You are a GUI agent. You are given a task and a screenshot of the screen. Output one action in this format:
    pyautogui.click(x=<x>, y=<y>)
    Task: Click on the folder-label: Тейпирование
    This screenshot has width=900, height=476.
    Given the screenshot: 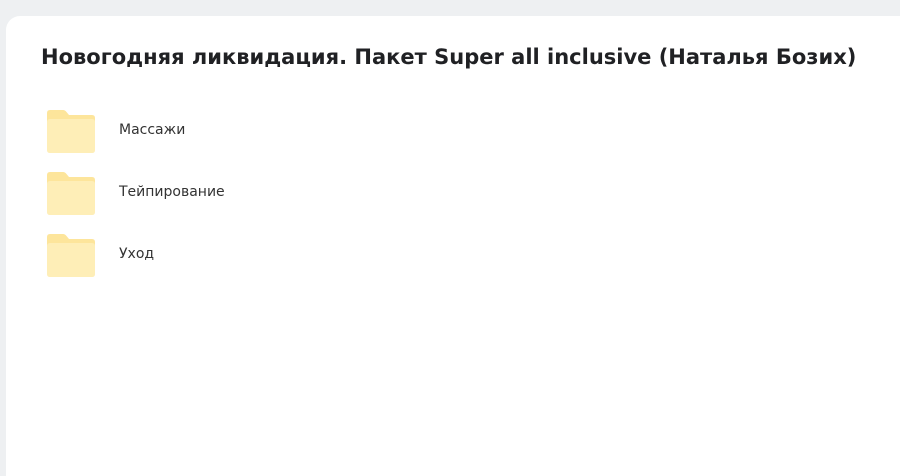 What is the action you would take?
    pyautogui.click(x=172, y=192)
    